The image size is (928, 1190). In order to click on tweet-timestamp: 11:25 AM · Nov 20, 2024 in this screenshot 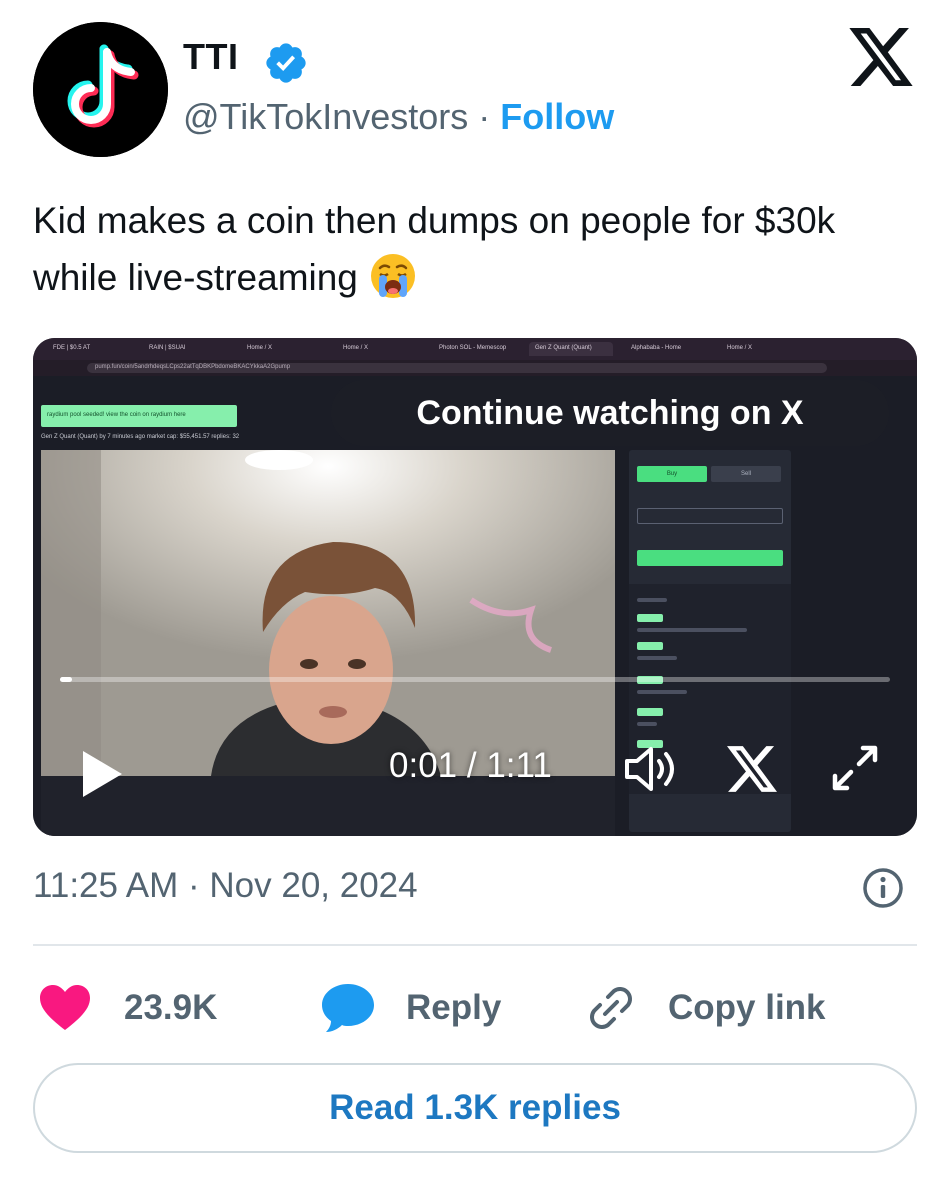, I will do `click(225, 886)`.